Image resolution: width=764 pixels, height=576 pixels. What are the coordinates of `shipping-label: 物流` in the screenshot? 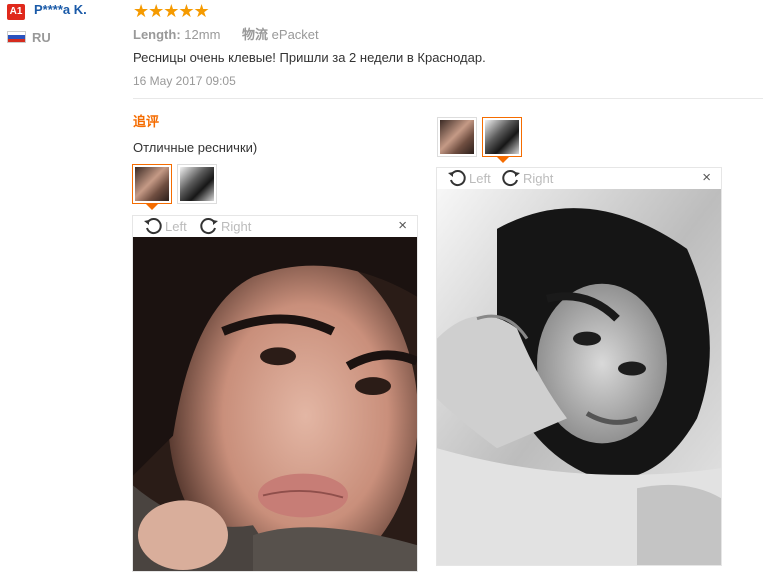 It's located at (255, 34).